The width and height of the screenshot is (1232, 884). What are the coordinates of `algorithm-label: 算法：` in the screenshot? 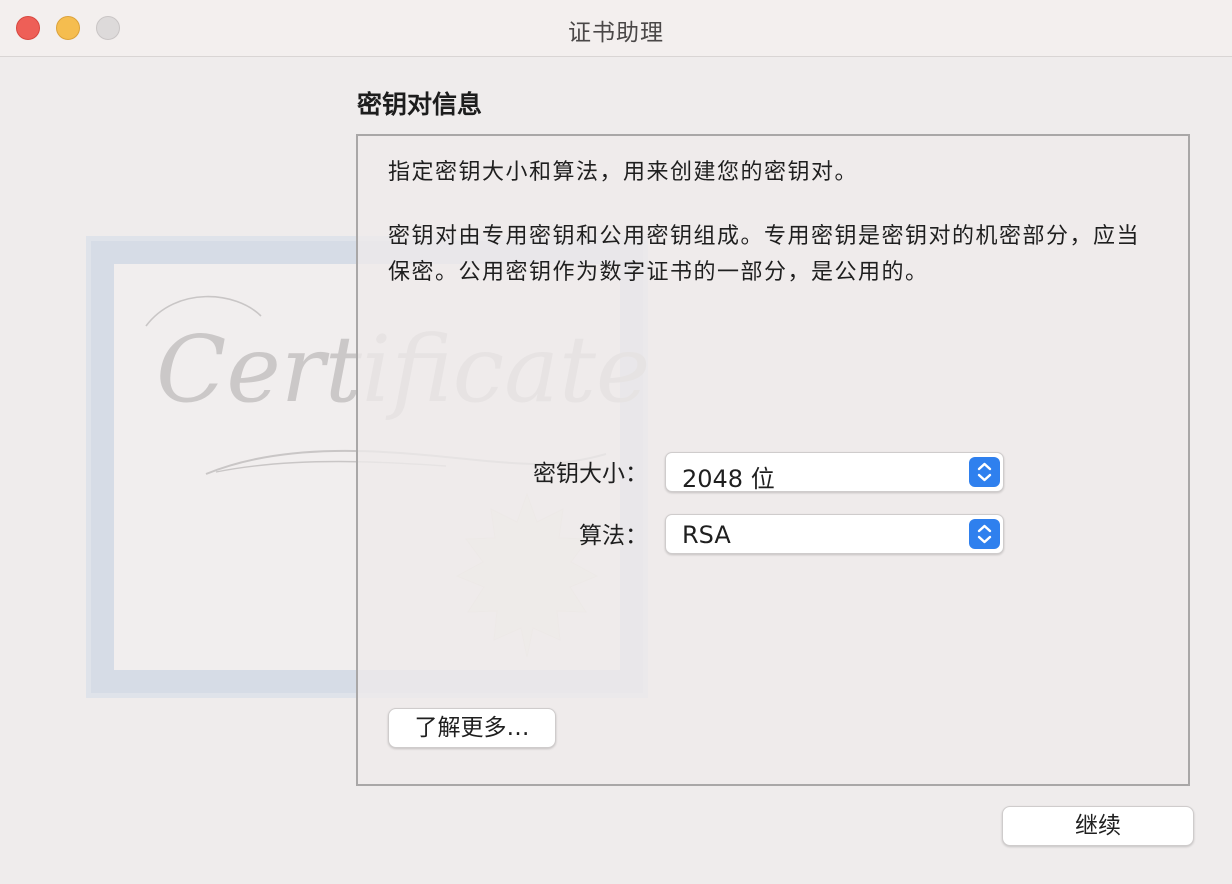 It's located at (613, 536).